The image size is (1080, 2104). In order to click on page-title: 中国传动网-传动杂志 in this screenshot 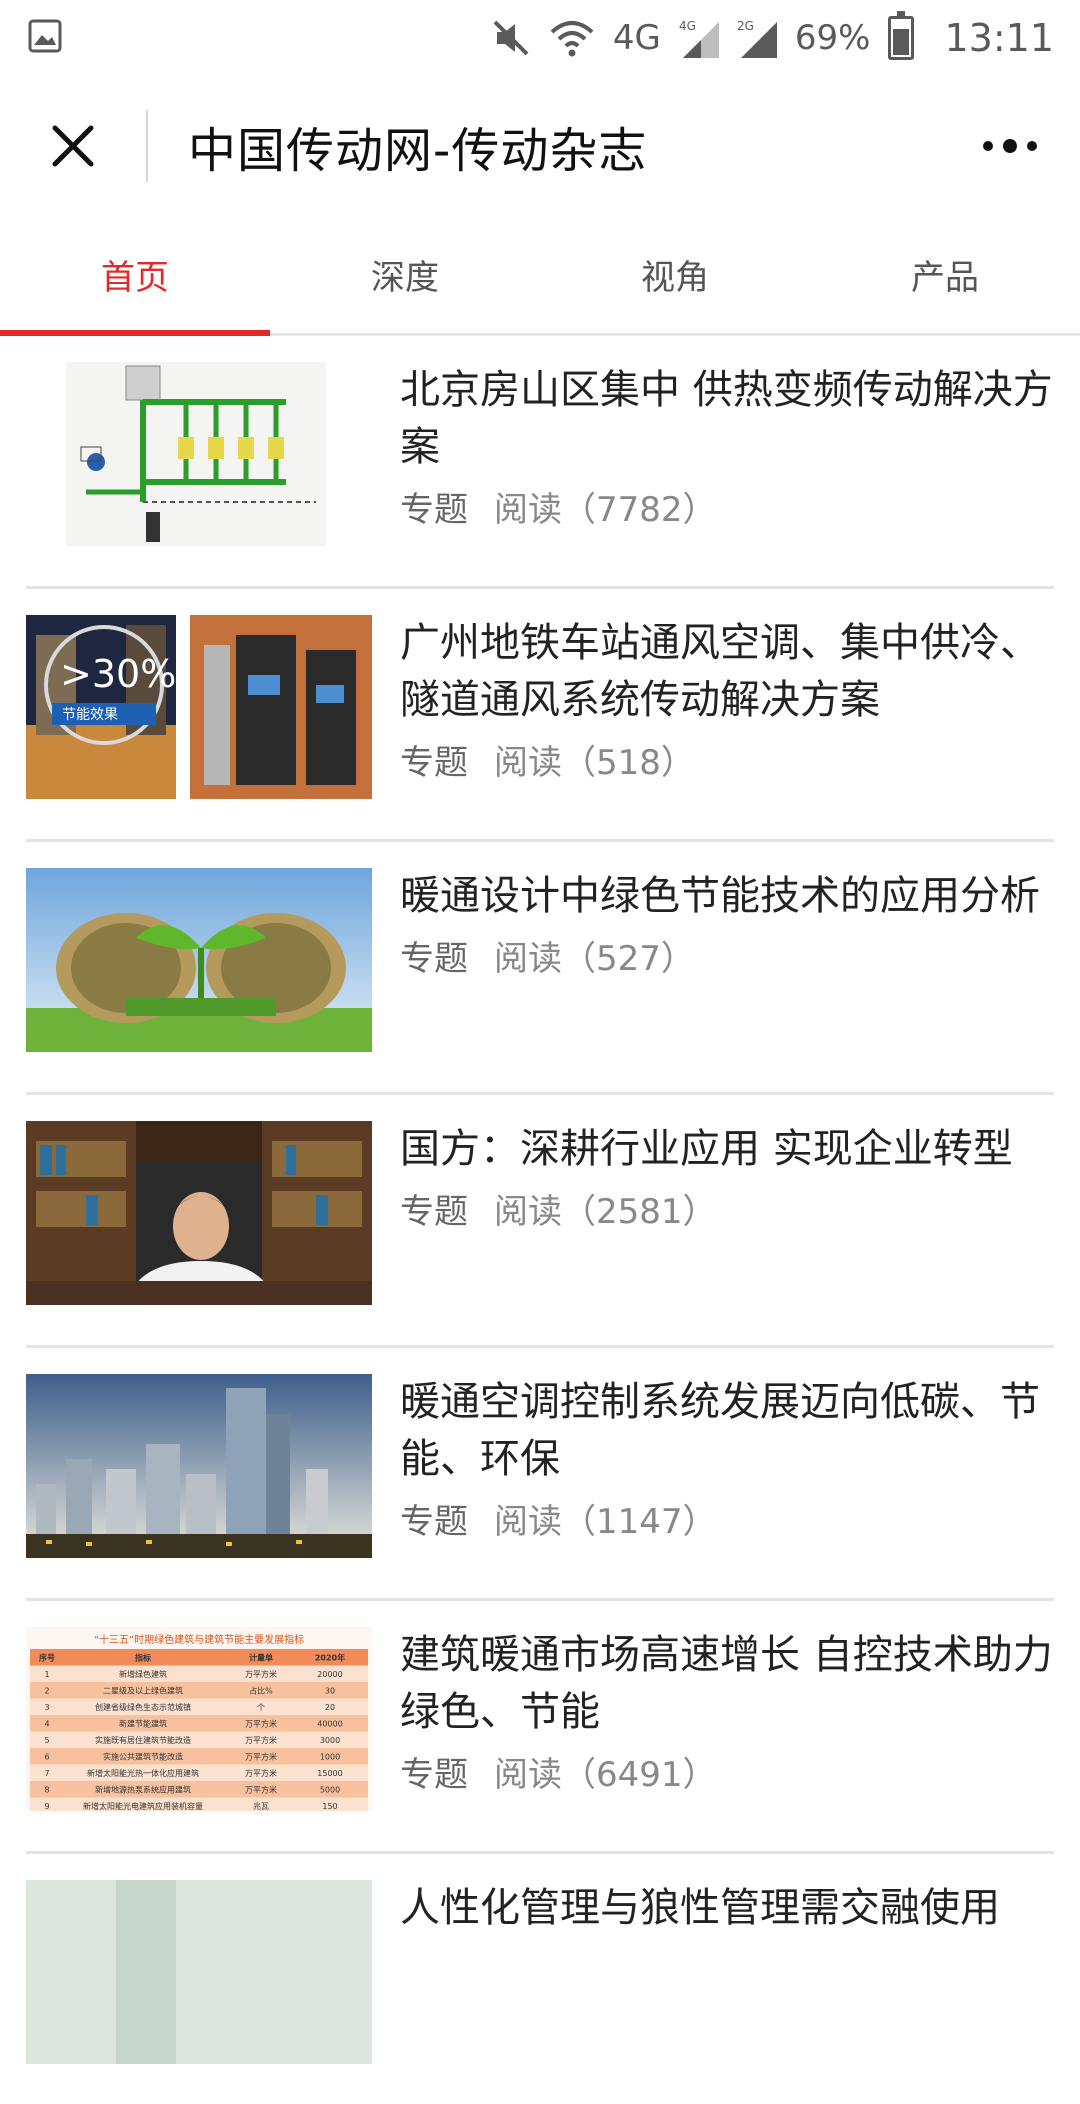, I will do `click(418, 151)`.